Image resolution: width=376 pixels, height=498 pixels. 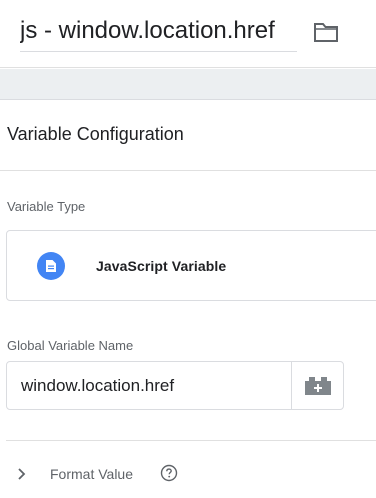 I want to click on header-bar: js - window.location.href, so click(x=188, y=34).